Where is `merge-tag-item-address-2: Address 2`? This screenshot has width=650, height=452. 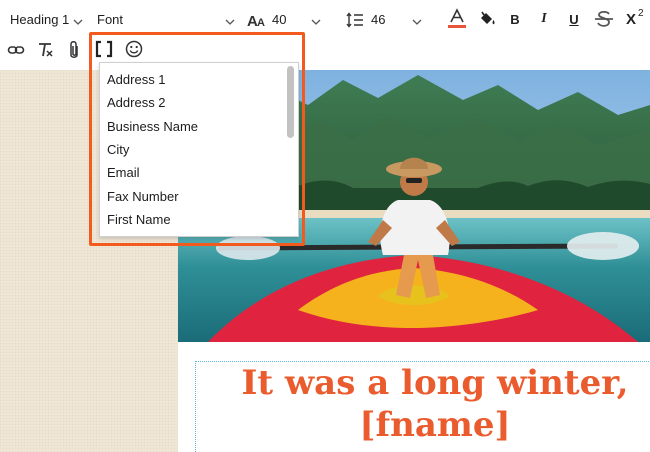
merge-tag-item-address-2: Address 2 is located at coordinates (136, 103).